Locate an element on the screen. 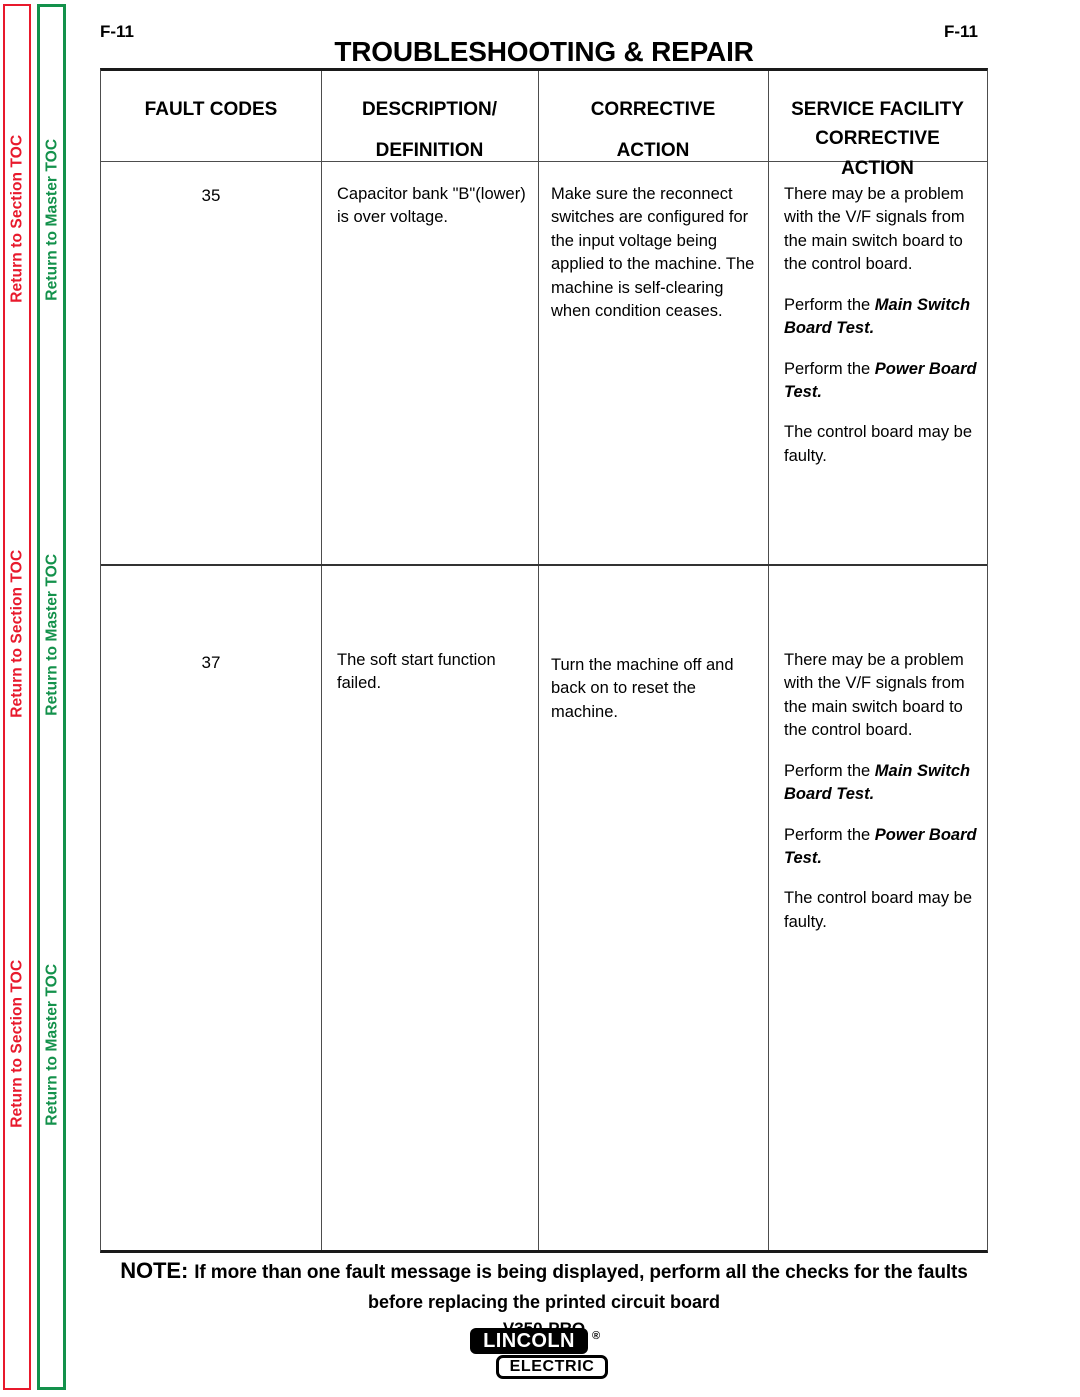  fault-description-cell: The soft start function failed. is located at coordinates (433, 672).